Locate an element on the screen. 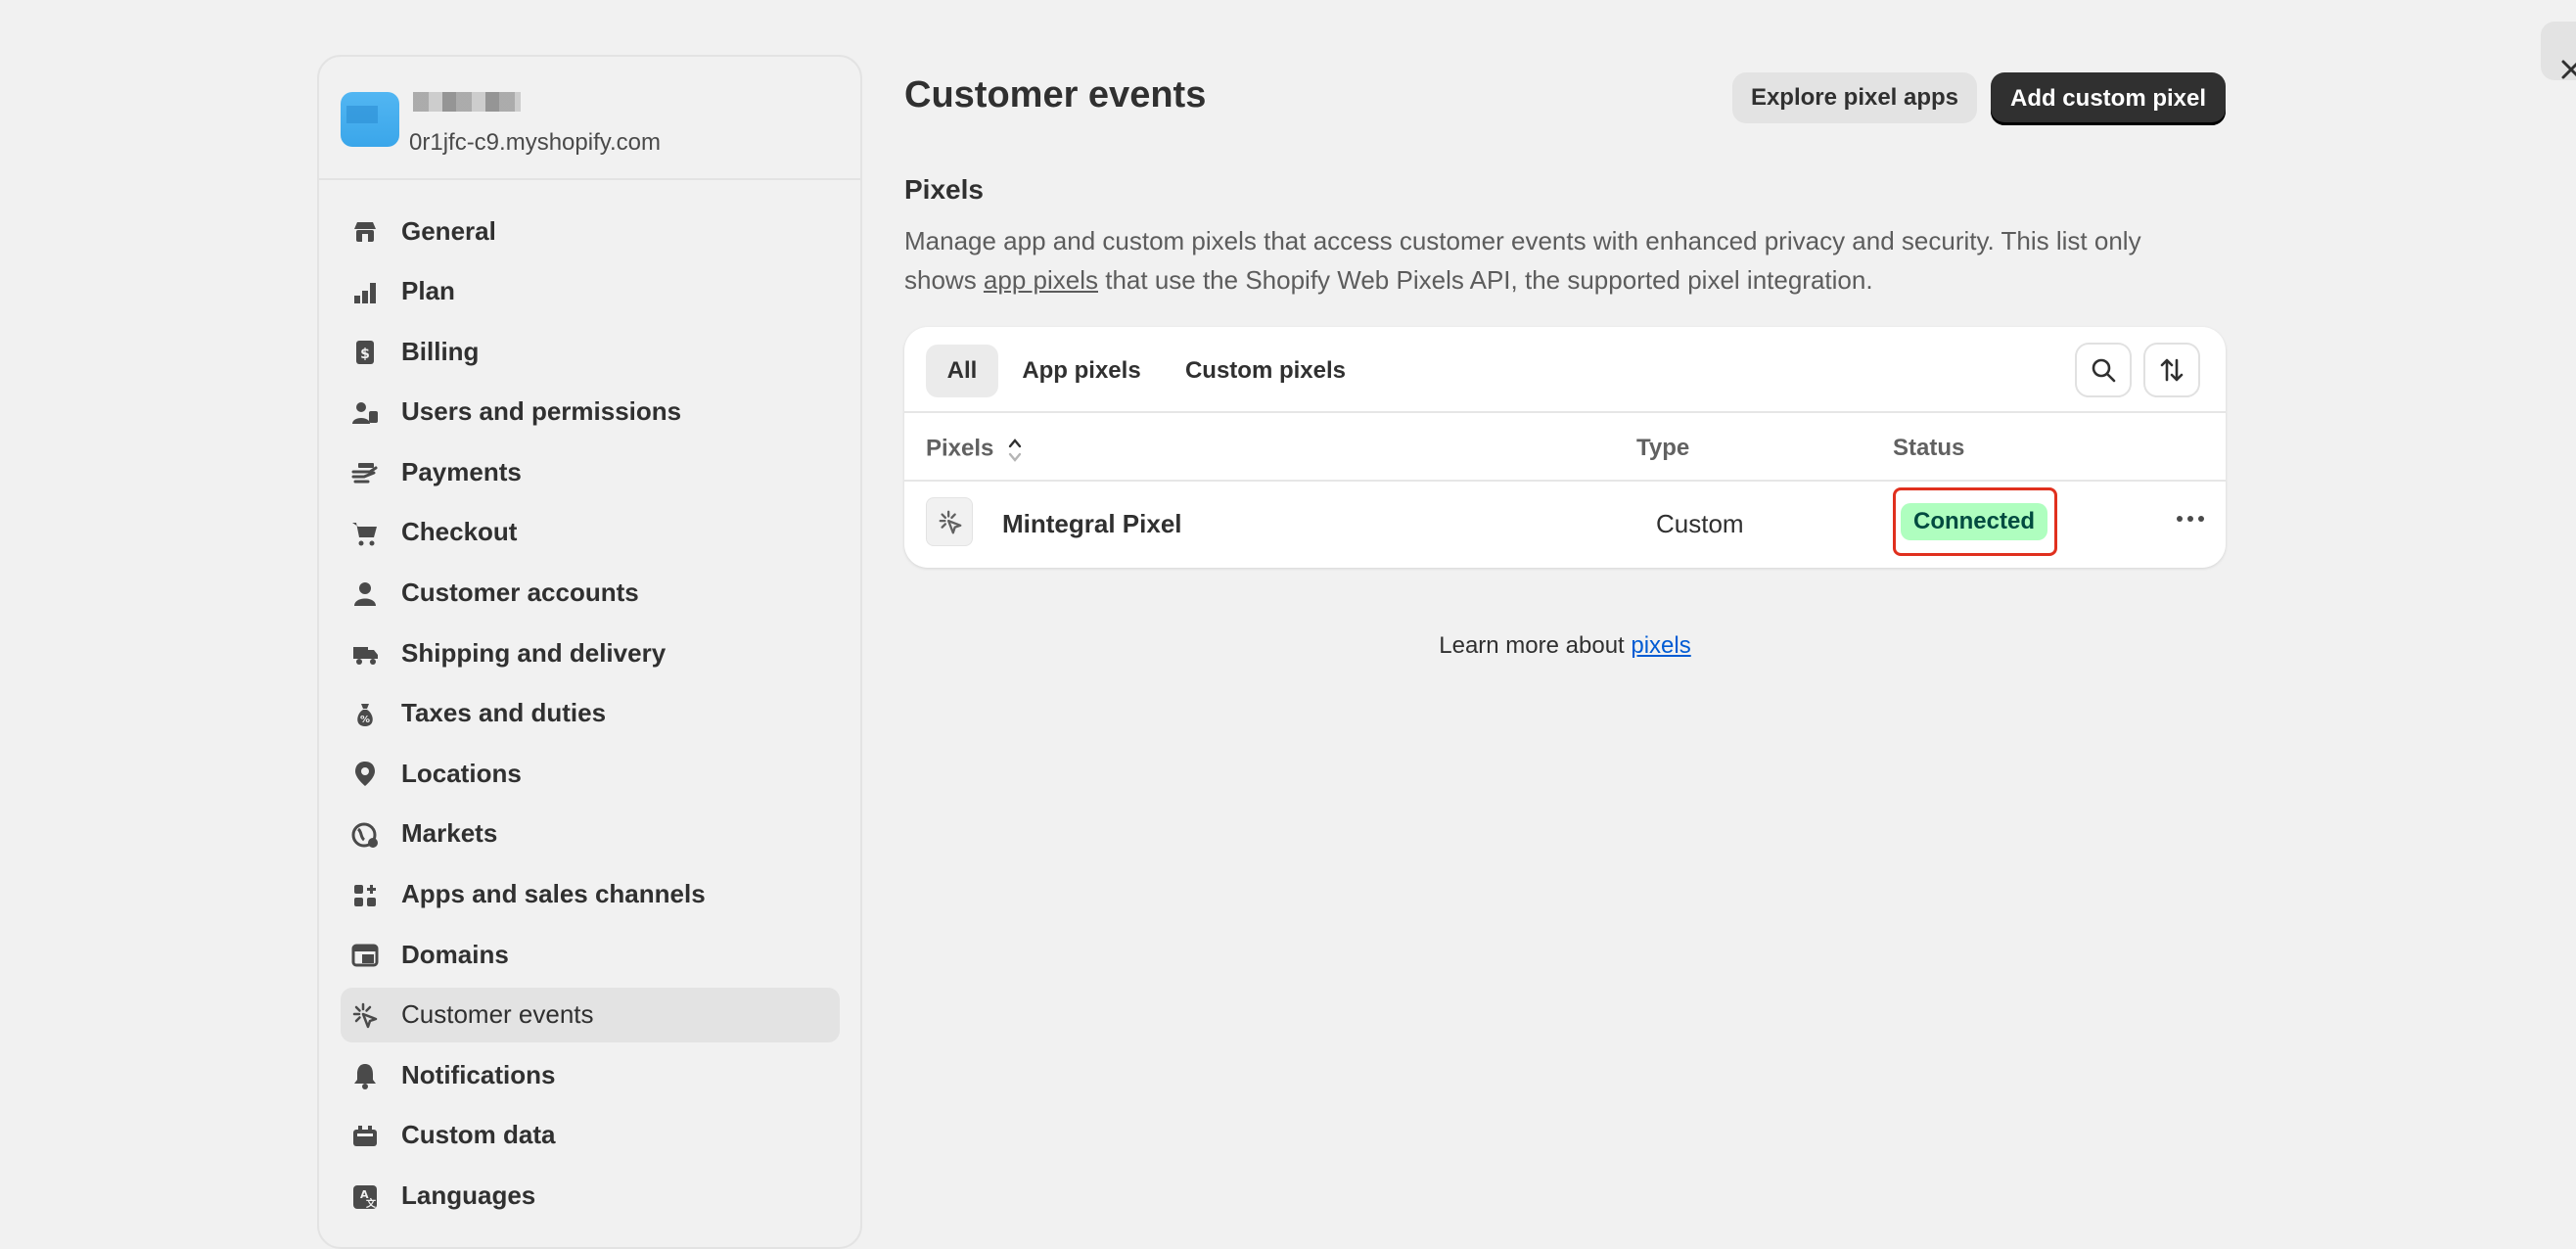  sidebar-item-label: Domains is located at coordinates (455, 954).